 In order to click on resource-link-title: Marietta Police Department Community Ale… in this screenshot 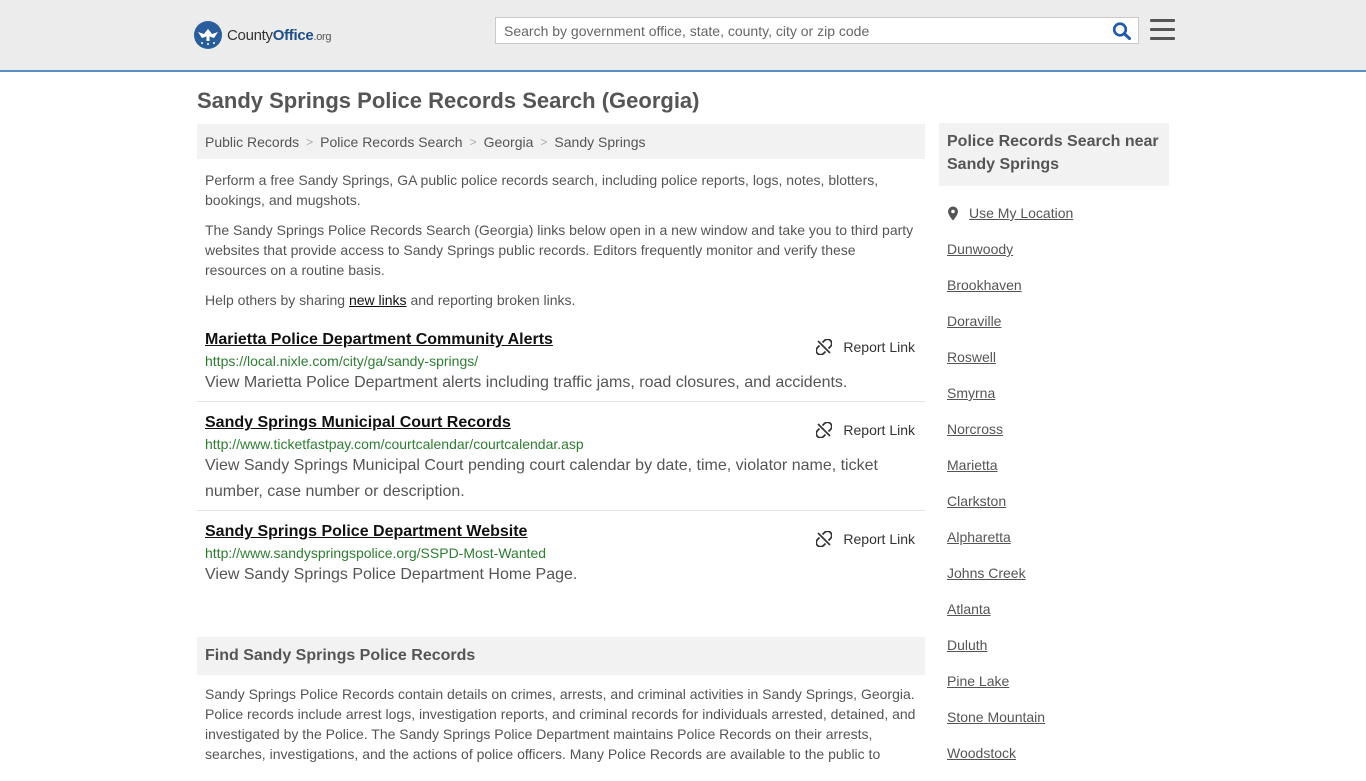, I will do `click(379, 340)`.